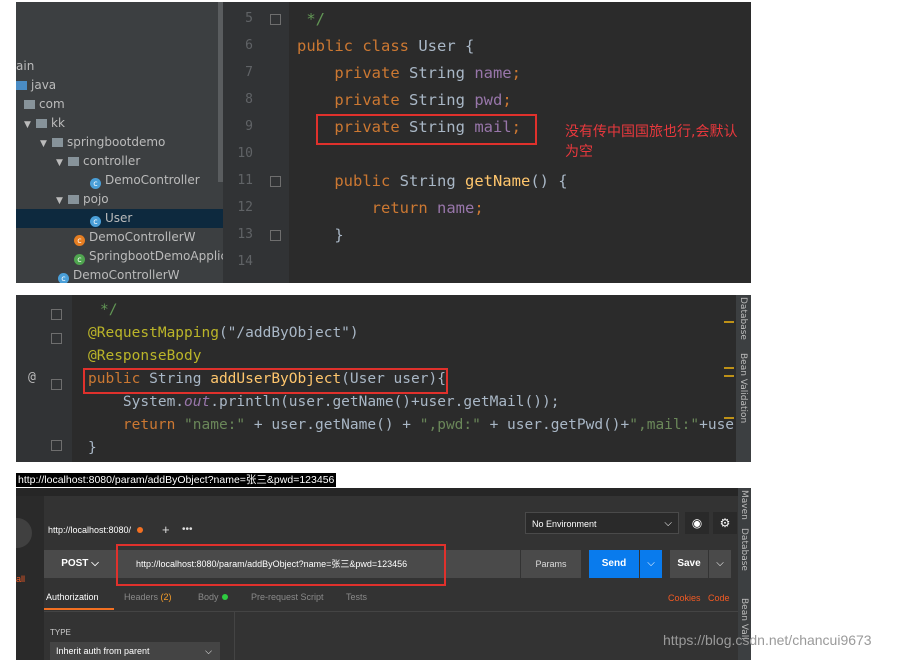 The image size is (911, 660). I want to click on class-icon: c, so click(63, 278).